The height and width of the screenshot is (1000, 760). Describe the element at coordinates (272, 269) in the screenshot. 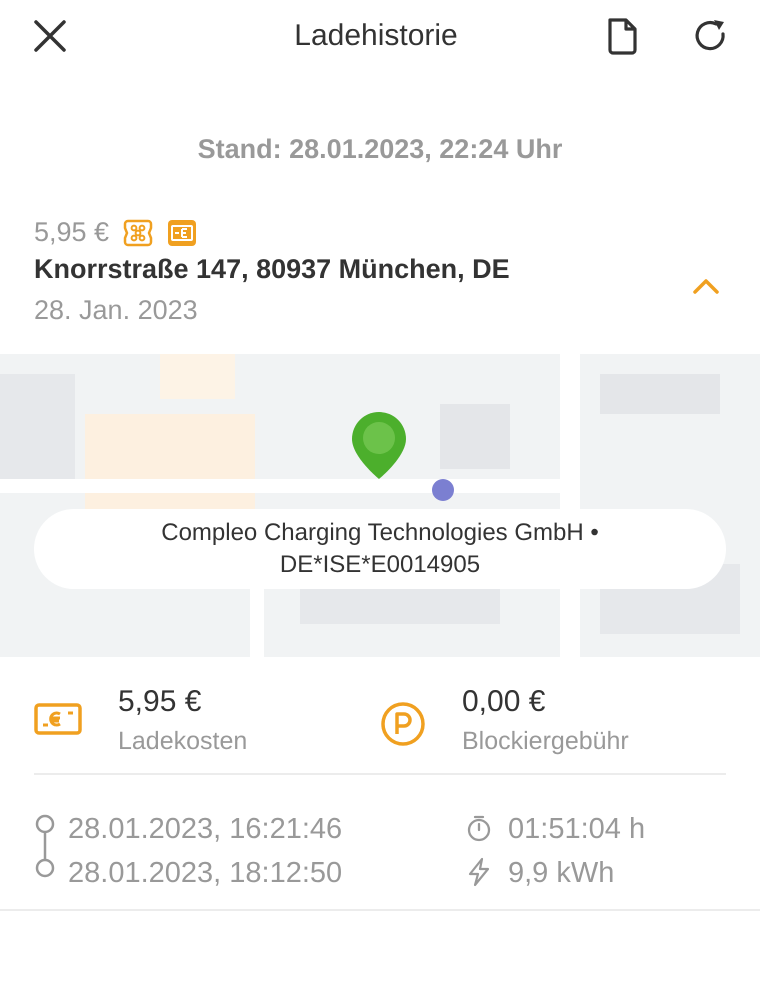

I see `address-text: Knorrstraße 147, 80937 München, DE` at that location.